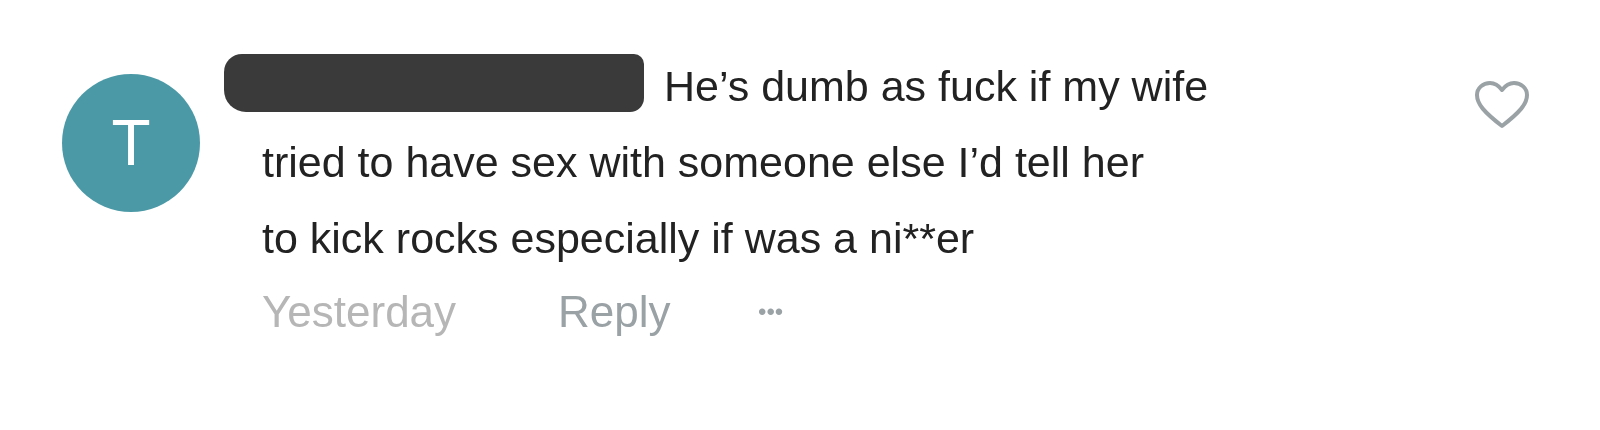  Describe the element at coordinates (131, 143) in the screenshot. I see `avatar: T` at that location.